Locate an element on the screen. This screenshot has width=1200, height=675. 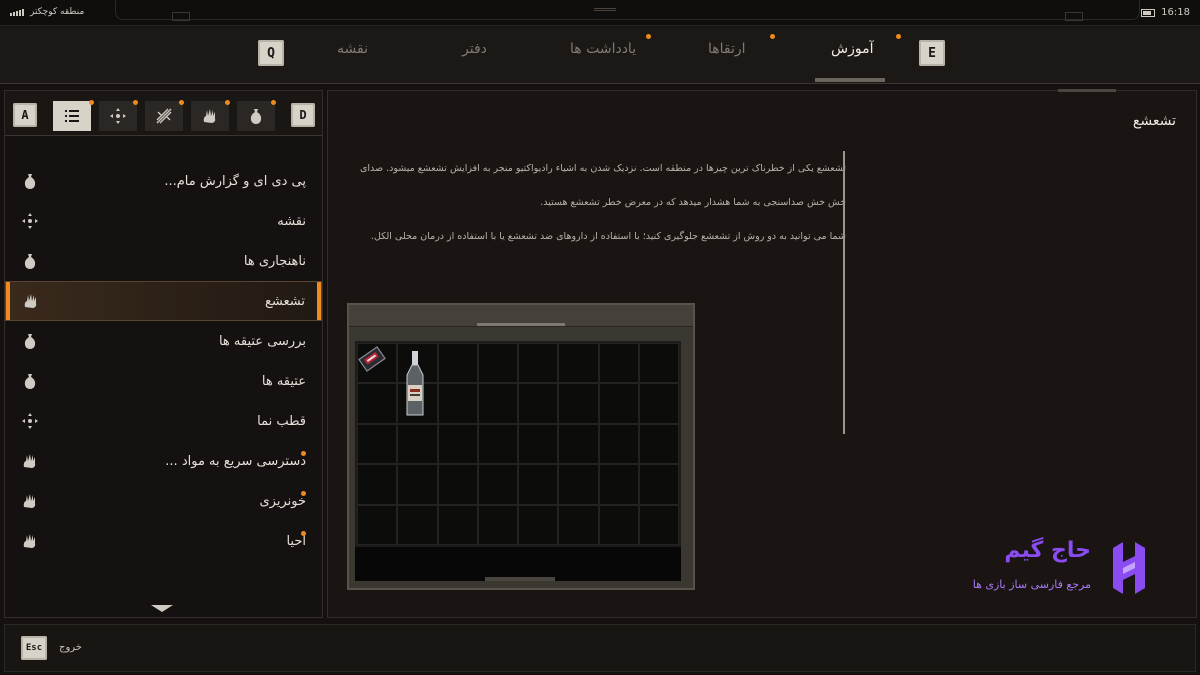
vodka-bottle-icon is located at coordinates (415, 384).